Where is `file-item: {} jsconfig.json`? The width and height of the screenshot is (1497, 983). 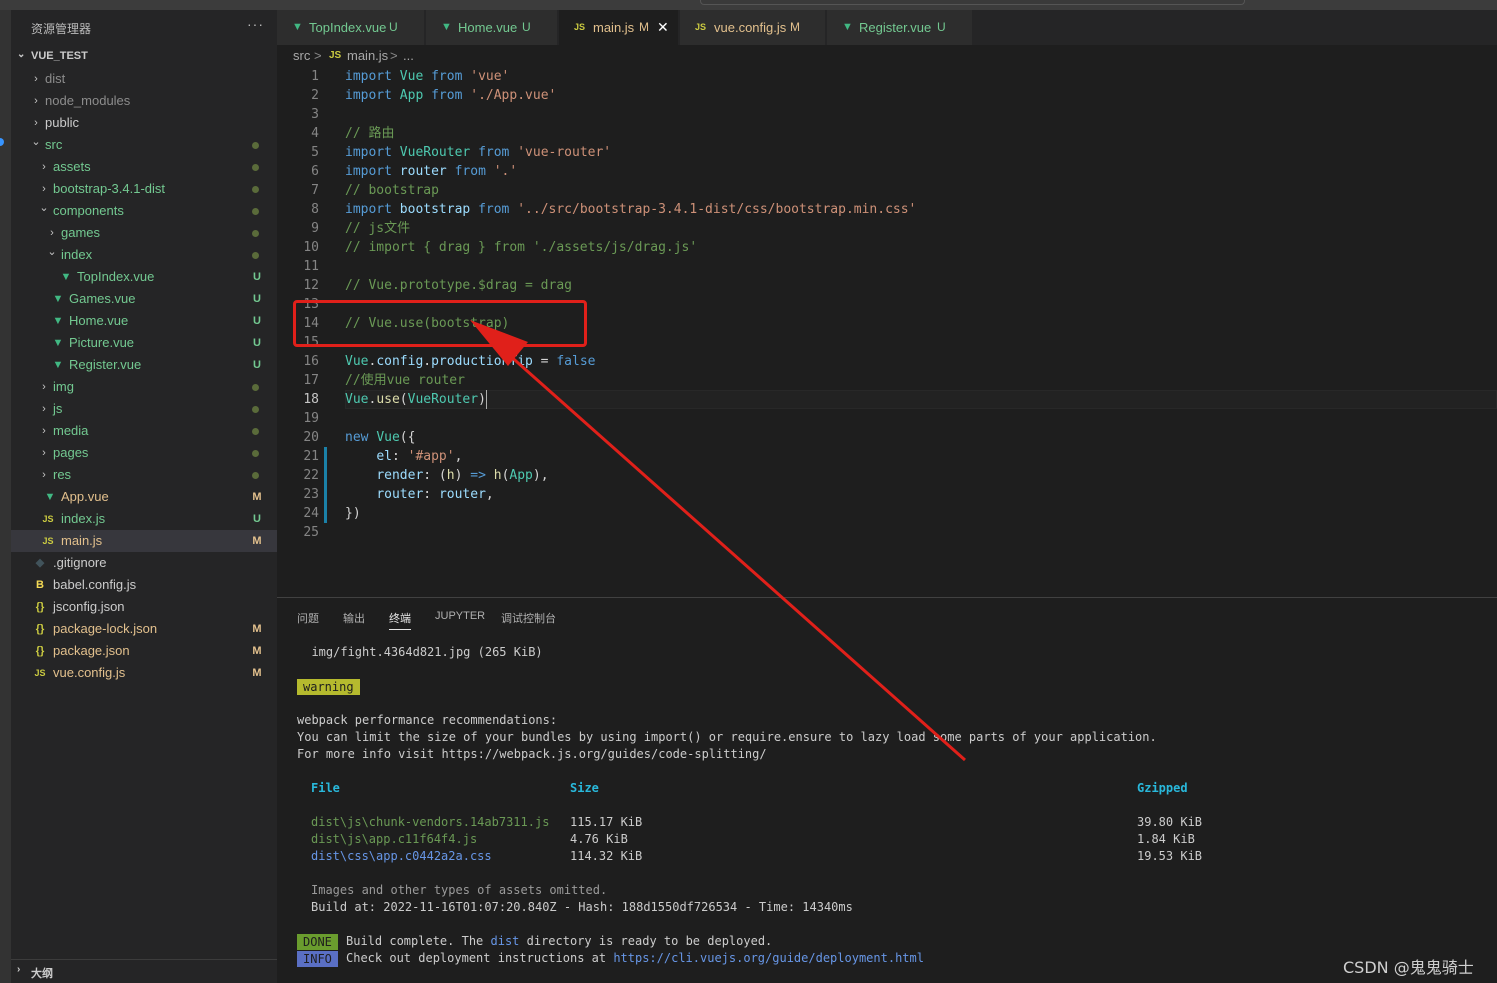 file-item: {} jsconfig.json is located at coordinates (144, 607).